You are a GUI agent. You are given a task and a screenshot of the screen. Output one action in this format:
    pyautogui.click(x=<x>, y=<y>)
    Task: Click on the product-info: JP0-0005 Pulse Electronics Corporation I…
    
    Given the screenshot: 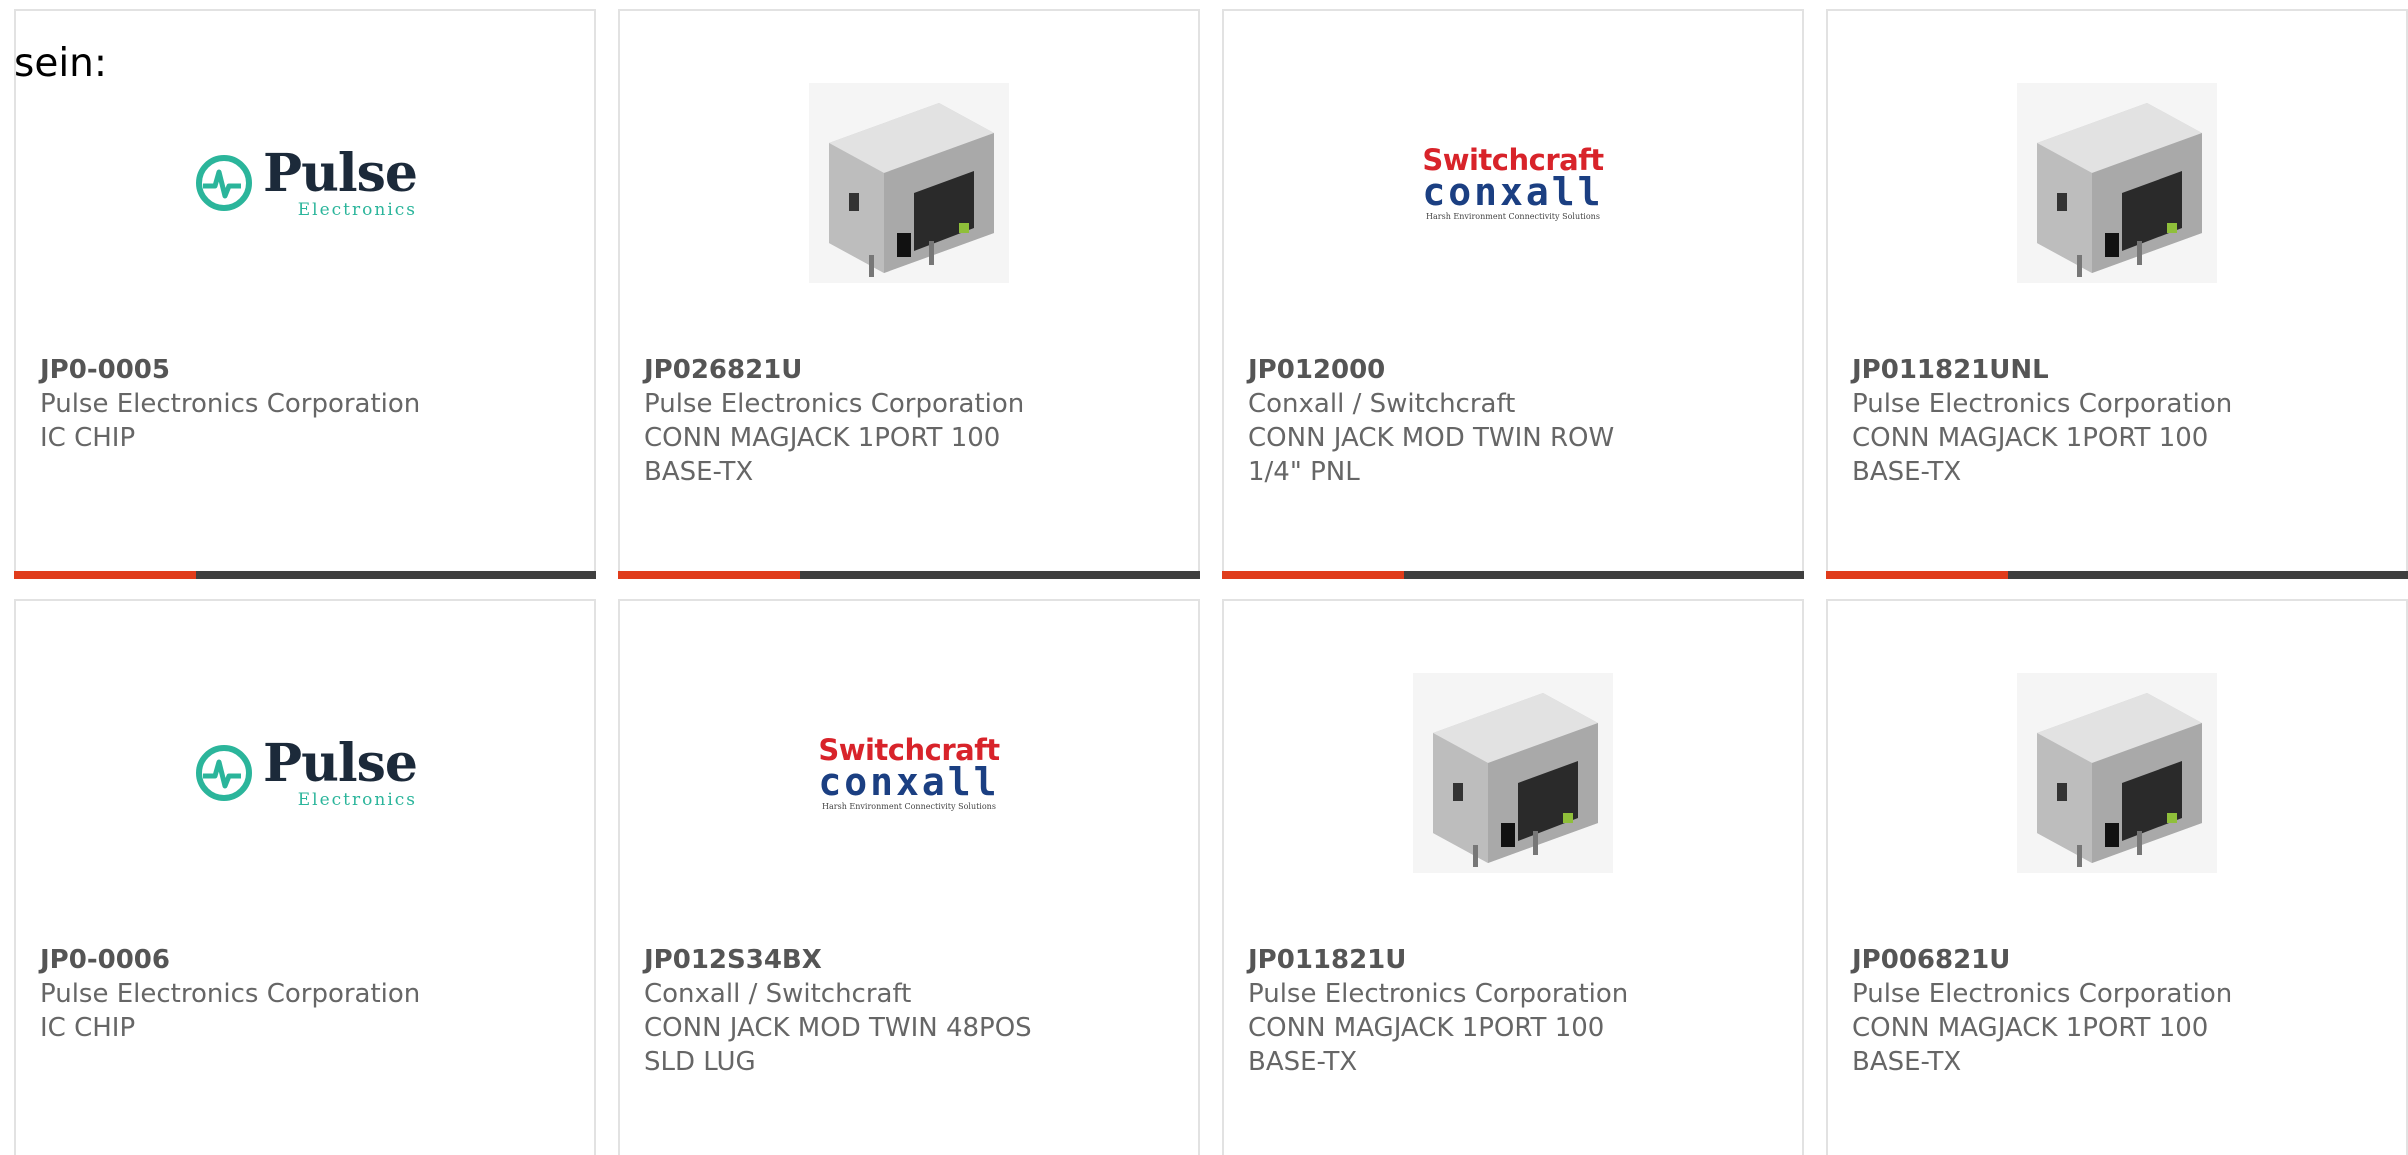 What is the action you would take?
    pyautogui.click(x=250, y=404)
    